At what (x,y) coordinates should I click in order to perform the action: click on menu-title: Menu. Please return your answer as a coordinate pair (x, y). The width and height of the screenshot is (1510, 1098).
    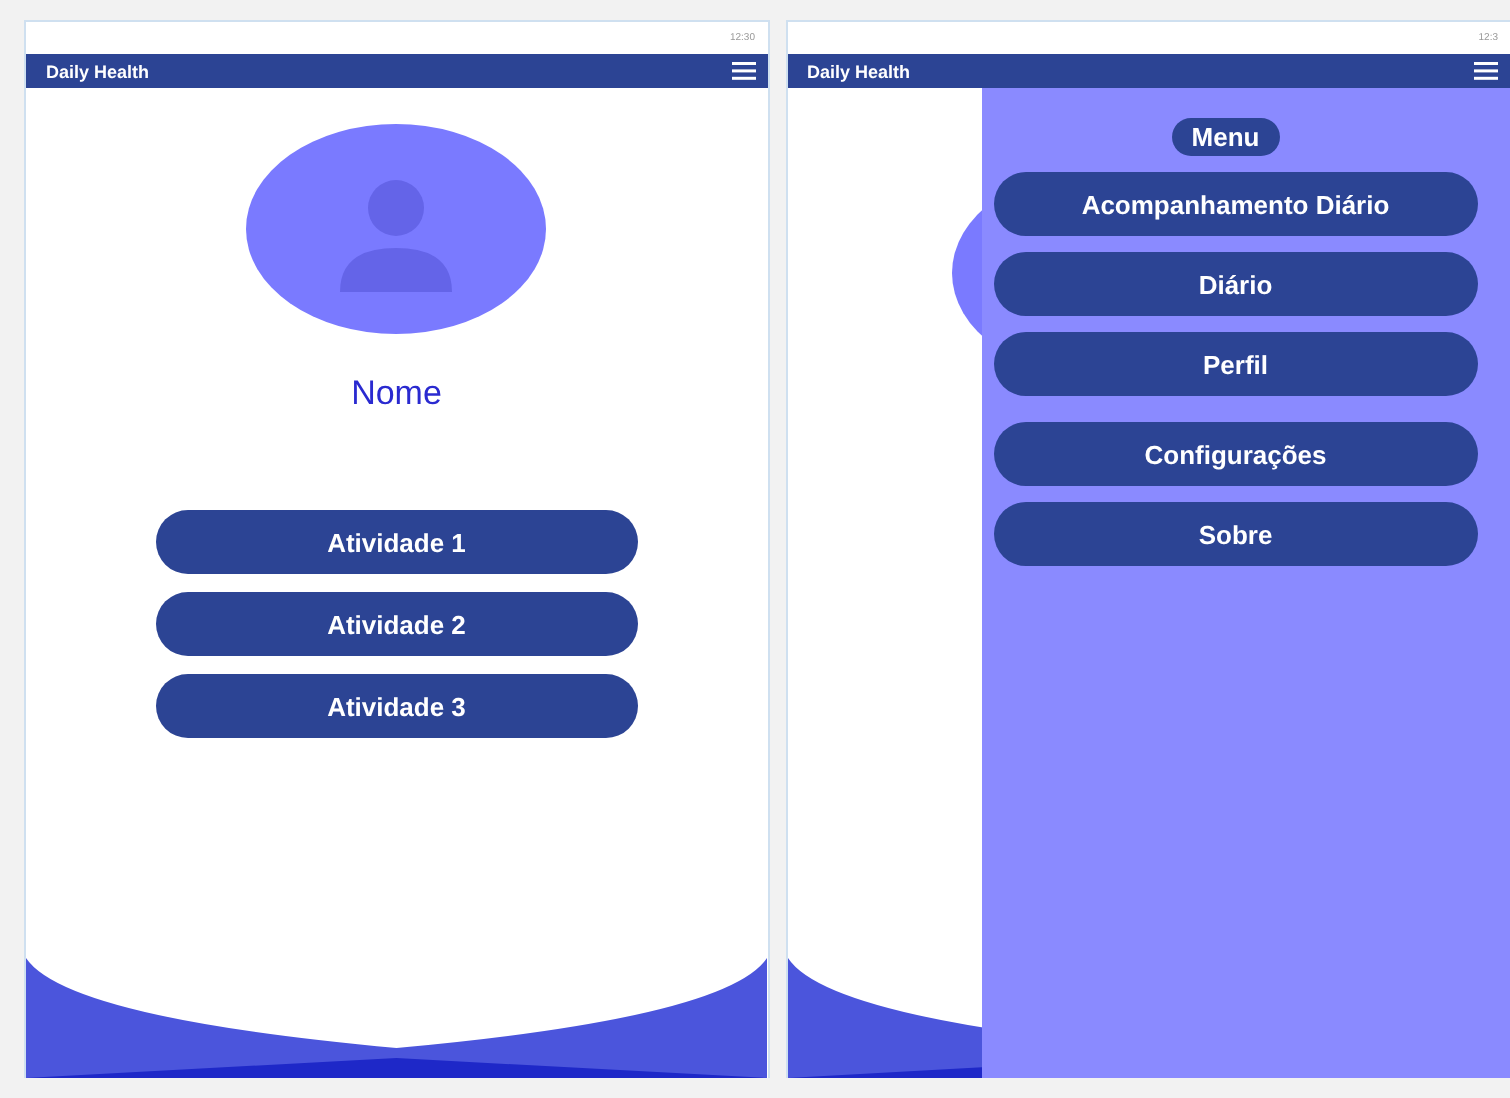
    Looking at the image, I should click on (1225, 137).